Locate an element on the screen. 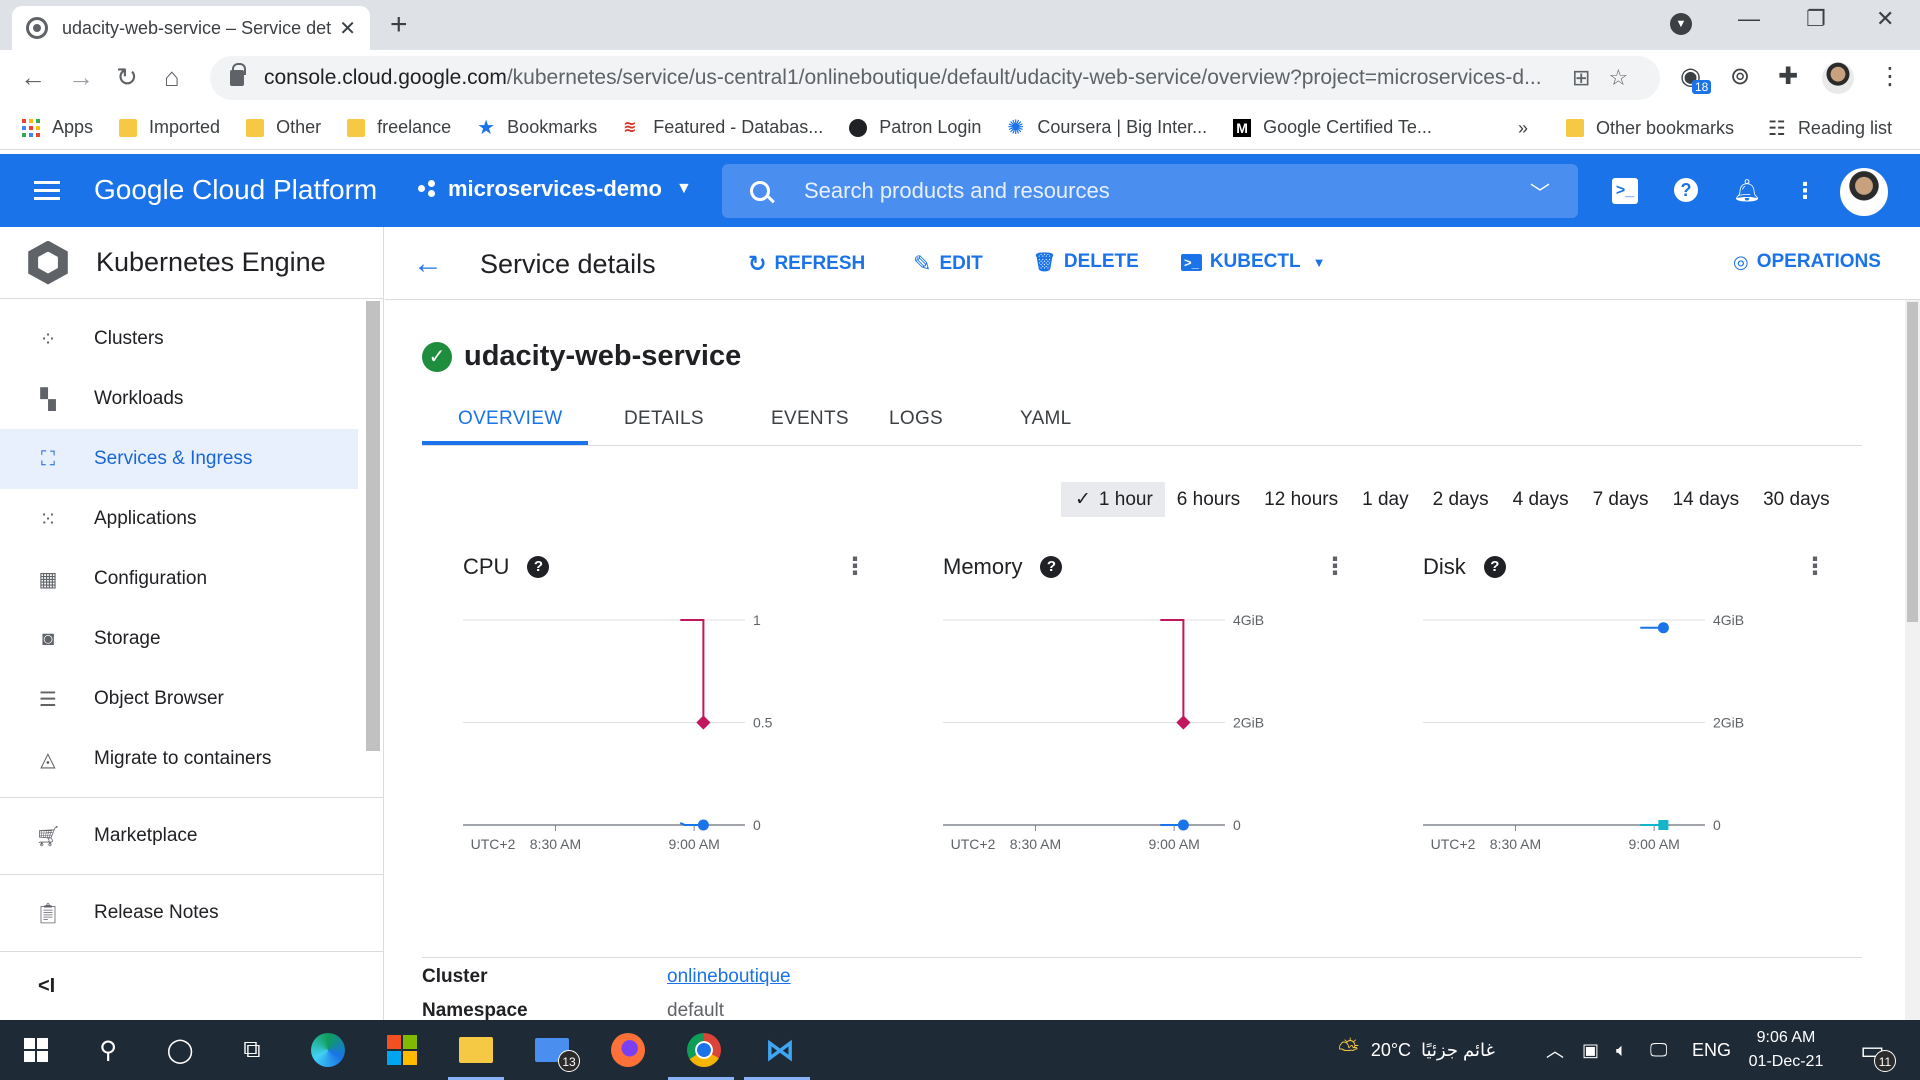 The image size is (1920, 1080). new-tab-button: + is located at coordinates (399, 25).